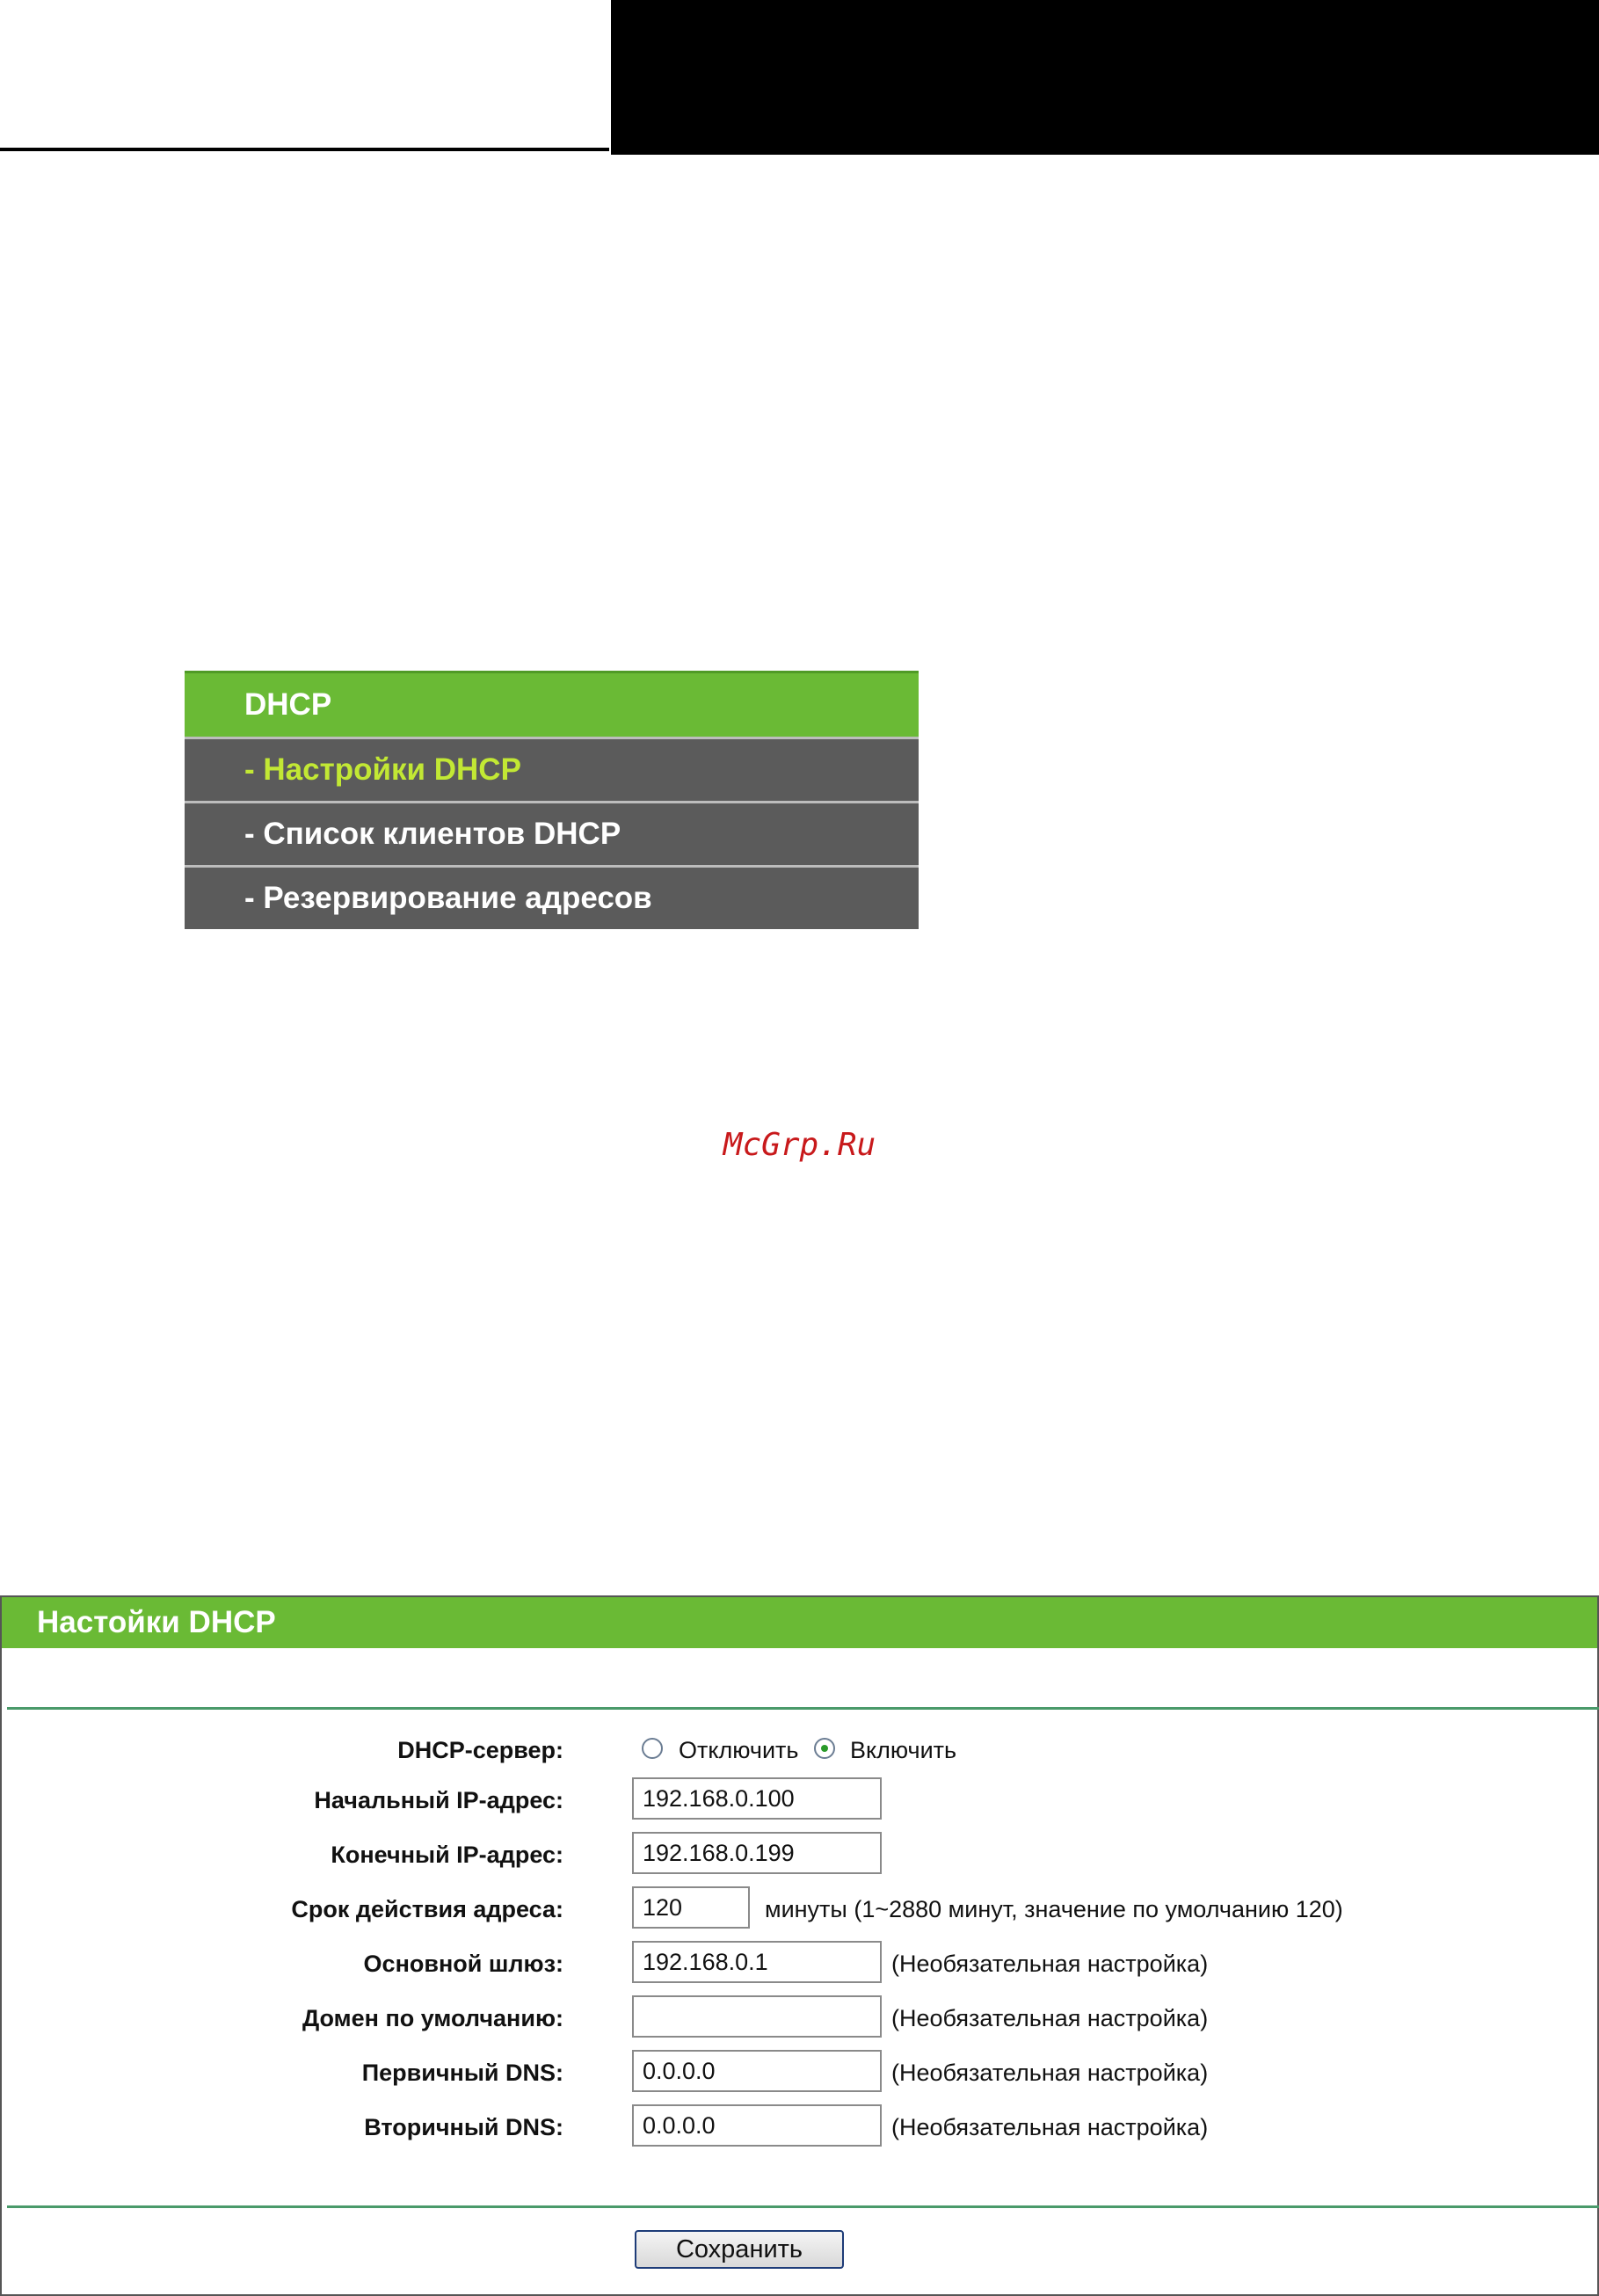  What do you see at coordinates (1050, 2127) in the screenshot?
I see `secondary-dns-hint: (Необязательная настройка)` at bounding box center [1050, 2127].